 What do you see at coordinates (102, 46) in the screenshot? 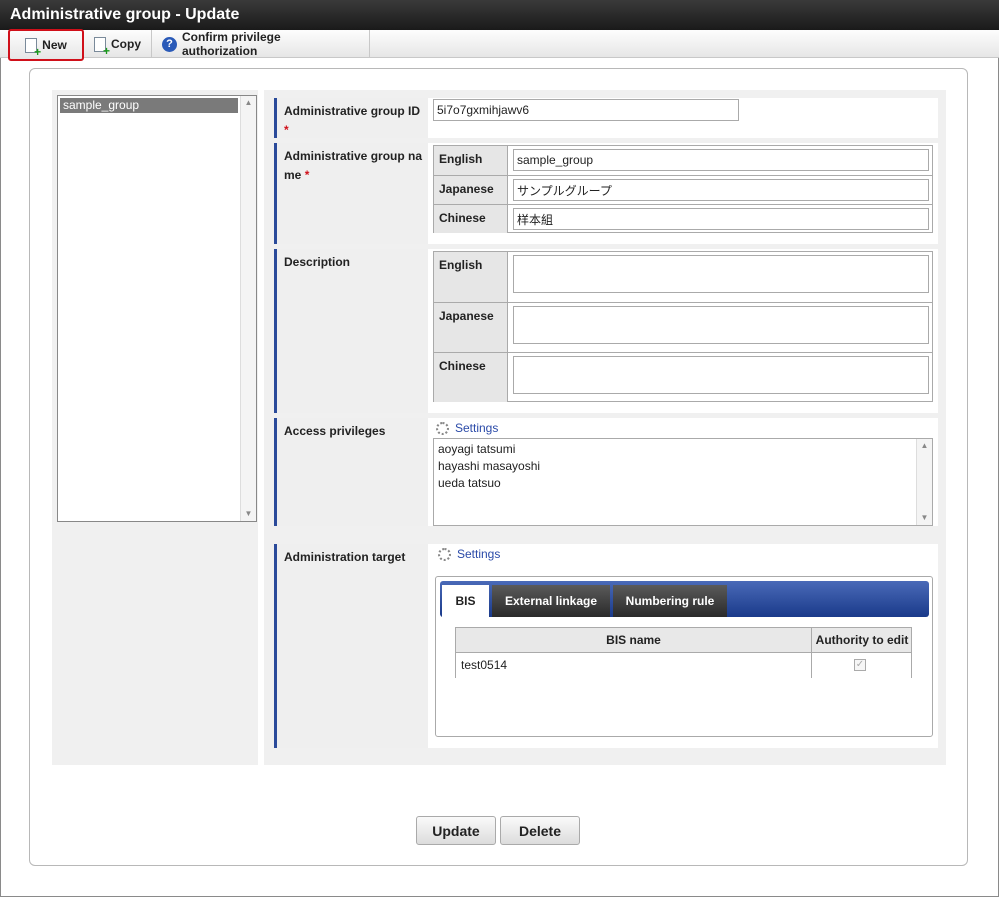
I see `copy-document-icon` at bounding box center [102, 46].